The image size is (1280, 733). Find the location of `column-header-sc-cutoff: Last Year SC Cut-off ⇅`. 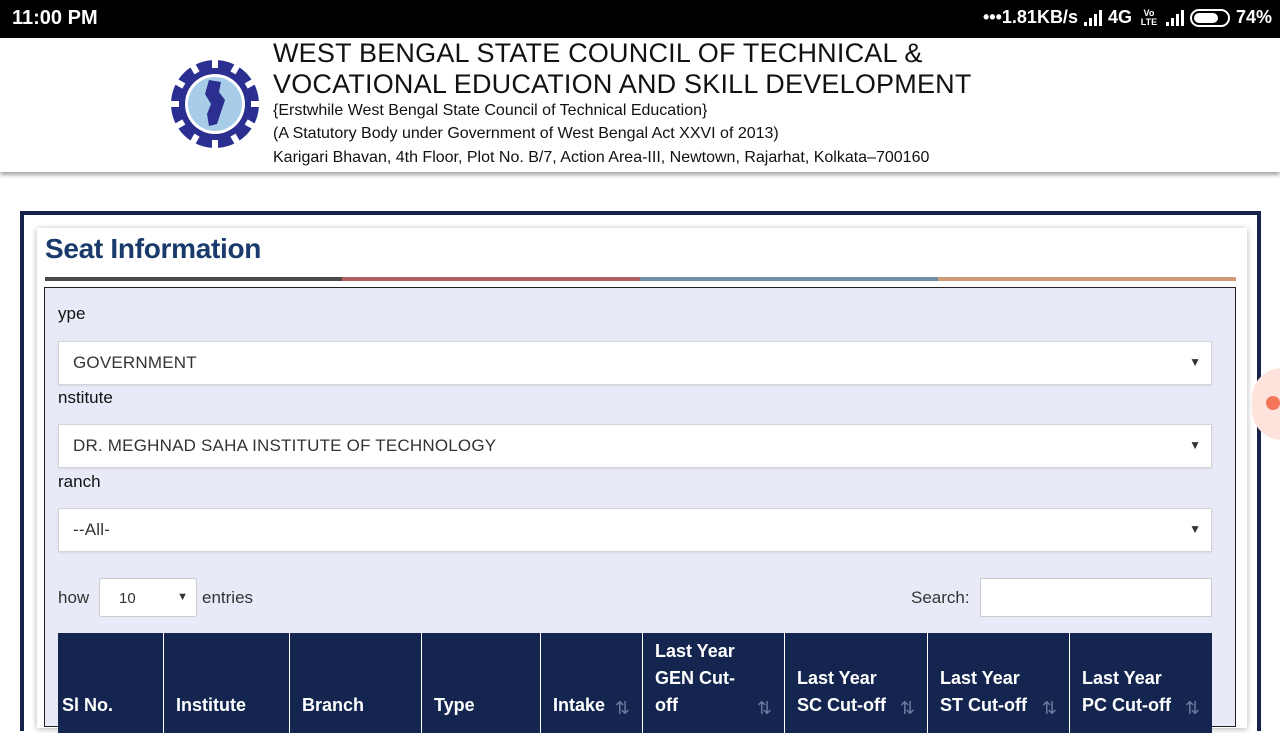

column-header-sc-cutoff: Last Year SC Cut-off ⇅ is located at coordinates (855, 683).